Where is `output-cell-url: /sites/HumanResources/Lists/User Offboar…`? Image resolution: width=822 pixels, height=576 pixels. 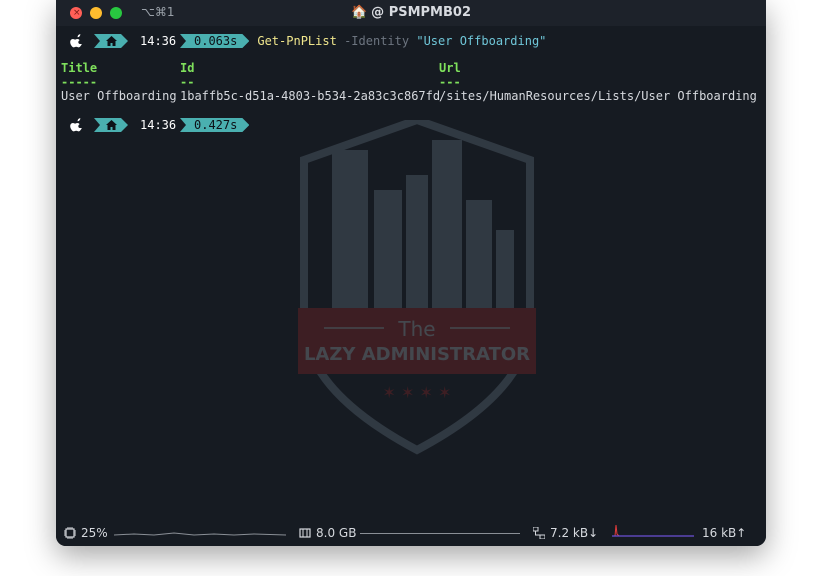
output-cell-url: /sites/HumanResources/Lists/User Offboar… is located at coordinates (598, 96).